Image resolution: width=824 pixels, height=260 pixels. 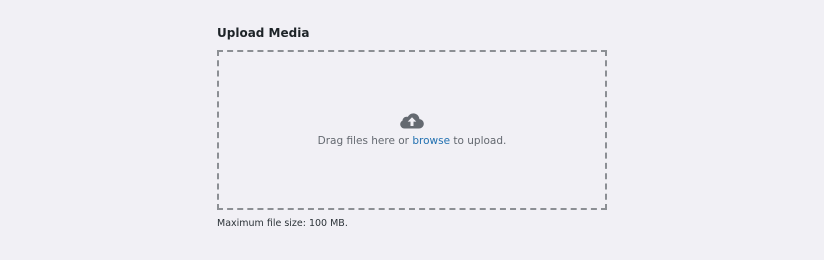 What do you see at coordinates (282, 223) in the screenshot?
I see `max-file-size-text: Maximum file size: 100 MB.` at bounding box center [282, 223].